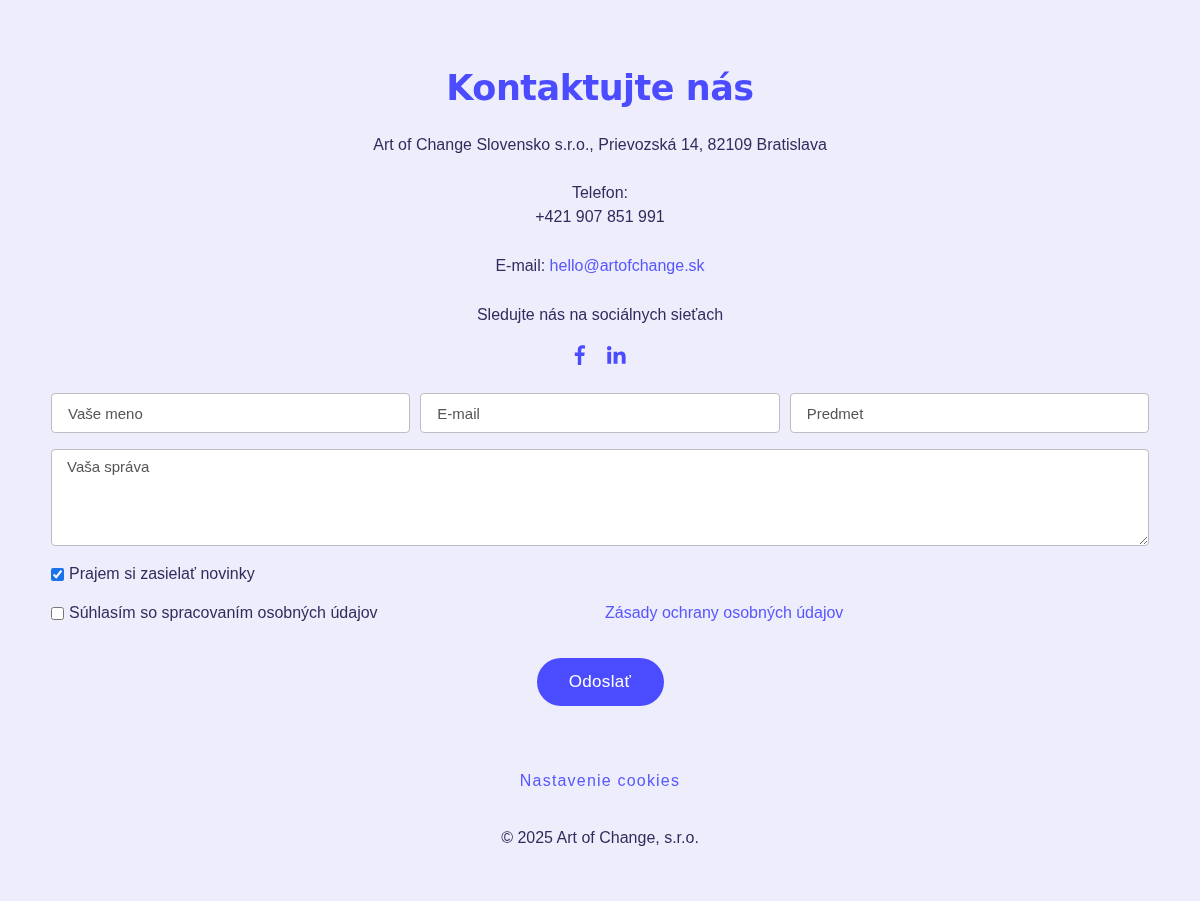 This screenshot has height=901, width=1200. What do you see at coordinates (600, 88) in the screenshot?
I see `page-title: Kontaktujte nás` at bounding box center [600, 88].